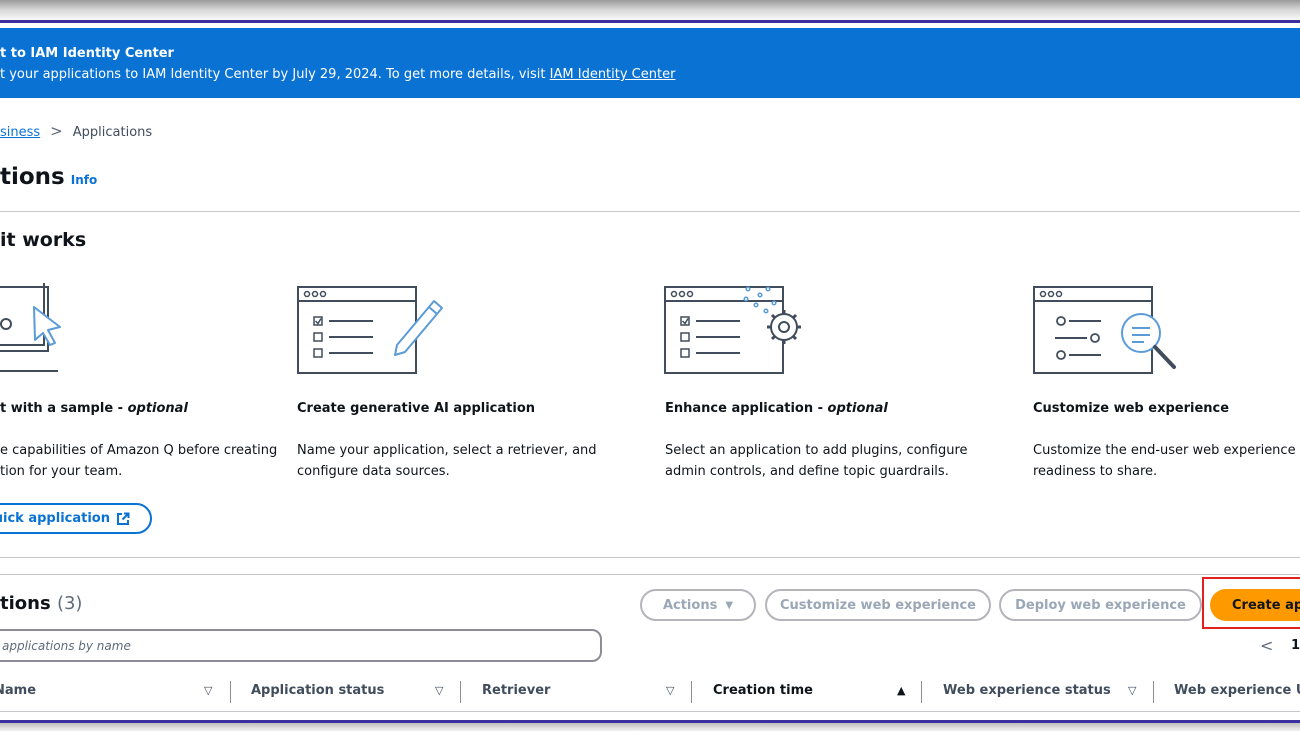  What do you see at coordinates (857, 408) in the screenshot?
I see `step-enhance-optional: optional` at bounding box center [857, 408].